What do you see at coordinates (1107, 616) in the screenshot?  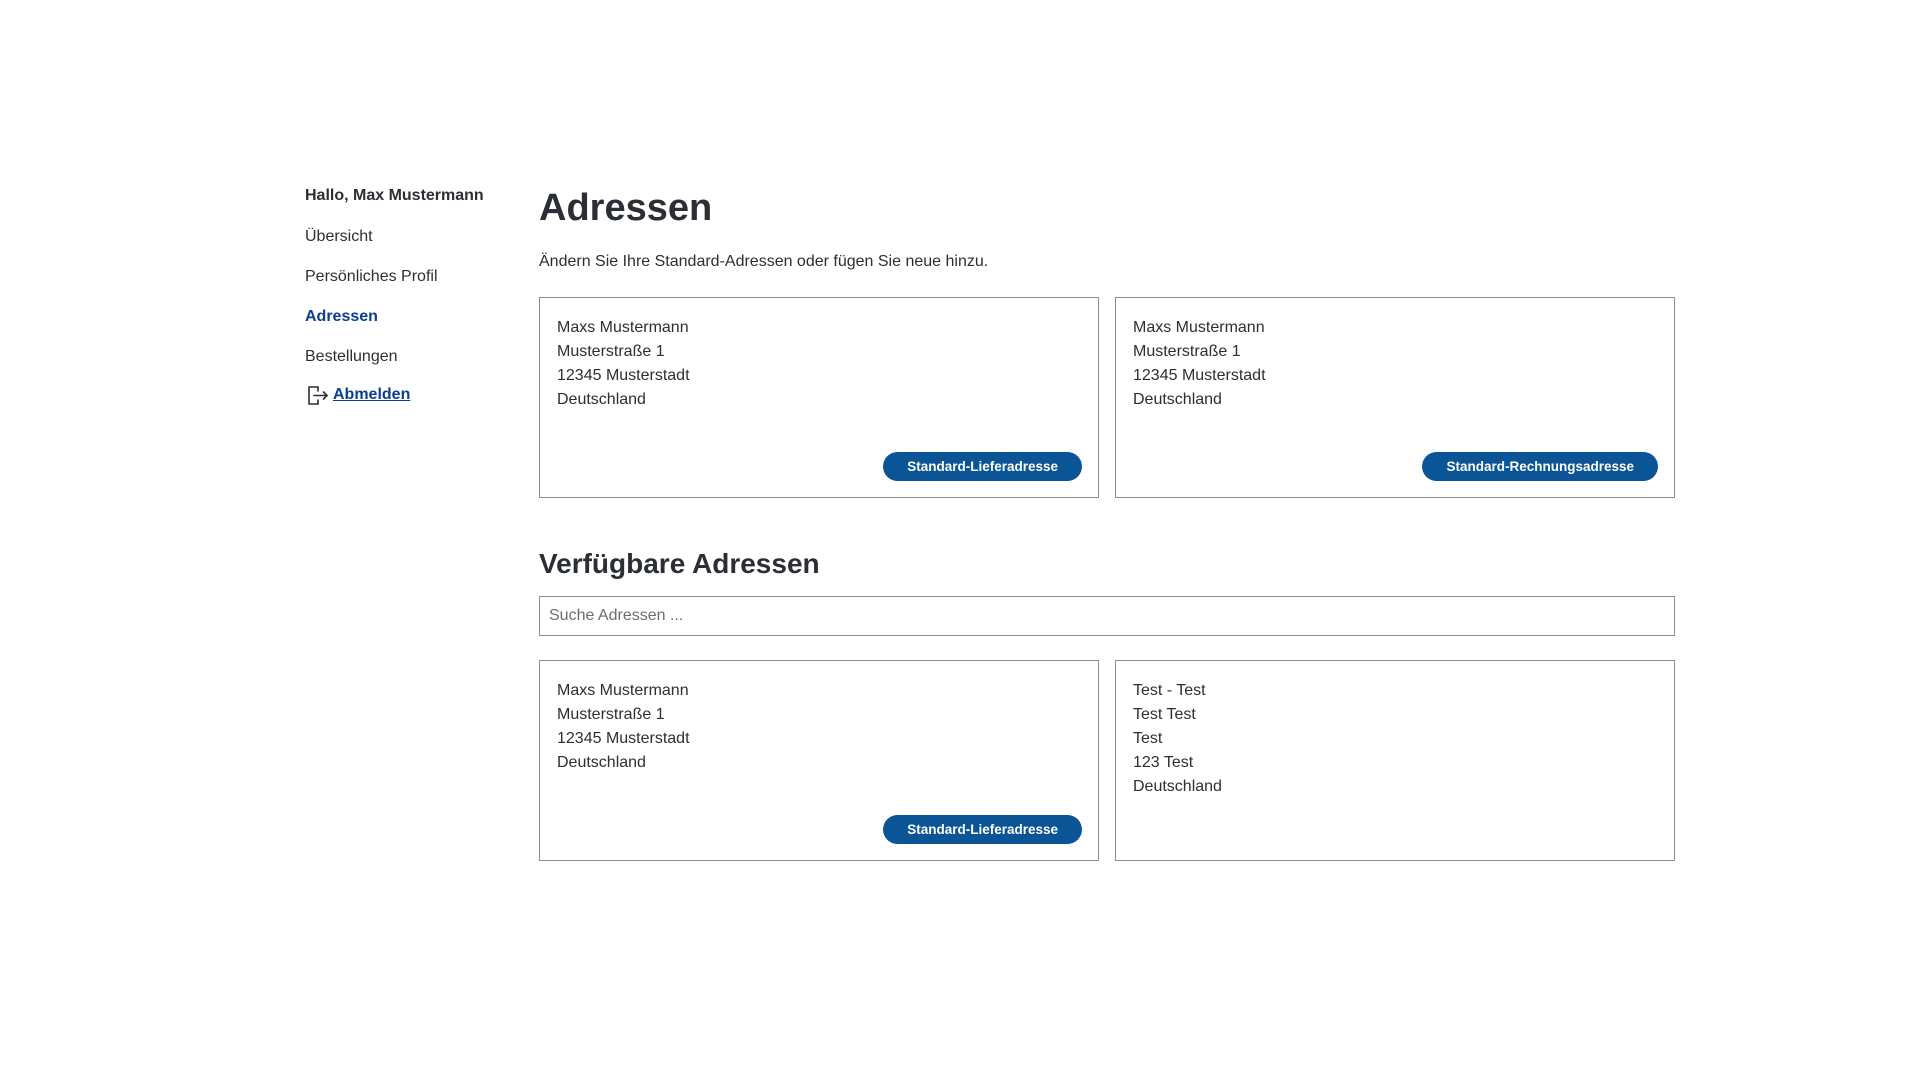 I see `address-search-input` at bounding box center [1107, 616].